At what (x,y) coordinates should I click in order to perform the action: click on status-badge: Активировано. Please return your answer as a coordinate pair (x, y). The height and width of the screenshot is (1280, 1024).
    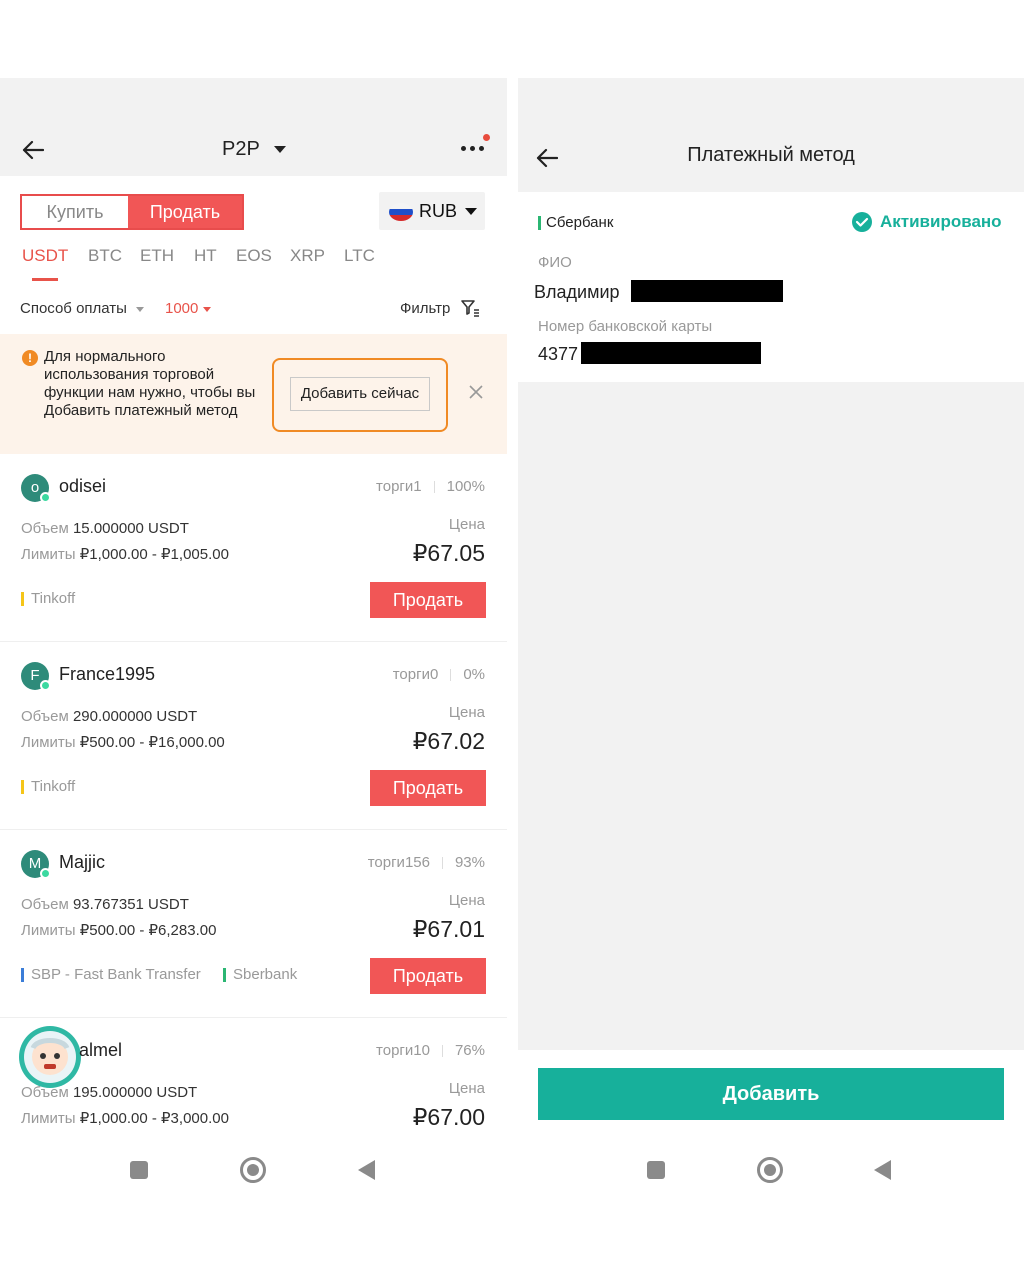
    Looking at the image, I should click on (932, 224).